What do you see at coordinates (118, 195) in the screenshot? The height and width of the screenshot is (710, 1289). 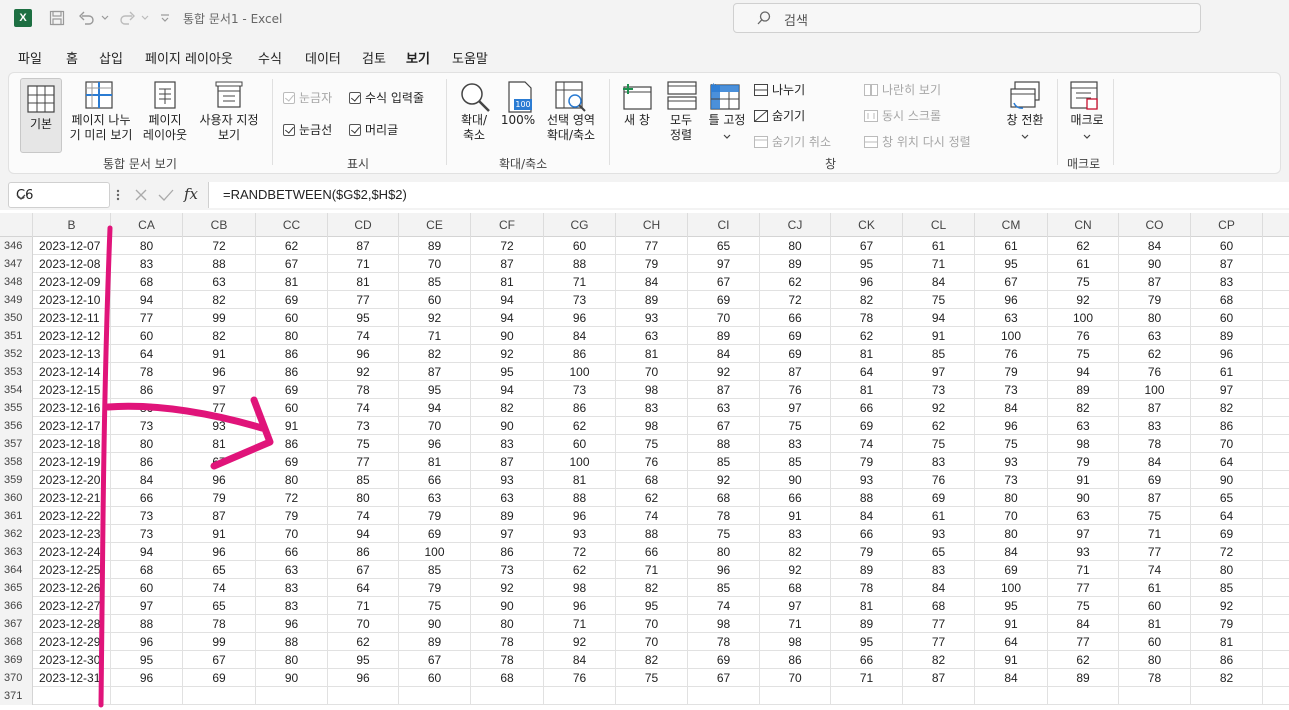 I see `more-options-icon` at bounding box center [118, 195].